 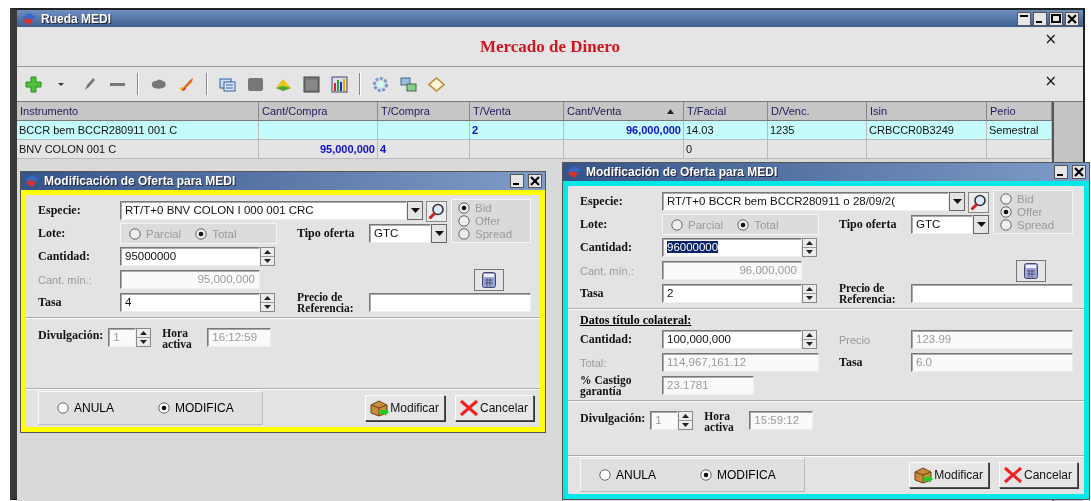 What do you see at coordinates (224, 233) in the screenshot?
I see `radio-label: Total` at bounding box center [224, 233].